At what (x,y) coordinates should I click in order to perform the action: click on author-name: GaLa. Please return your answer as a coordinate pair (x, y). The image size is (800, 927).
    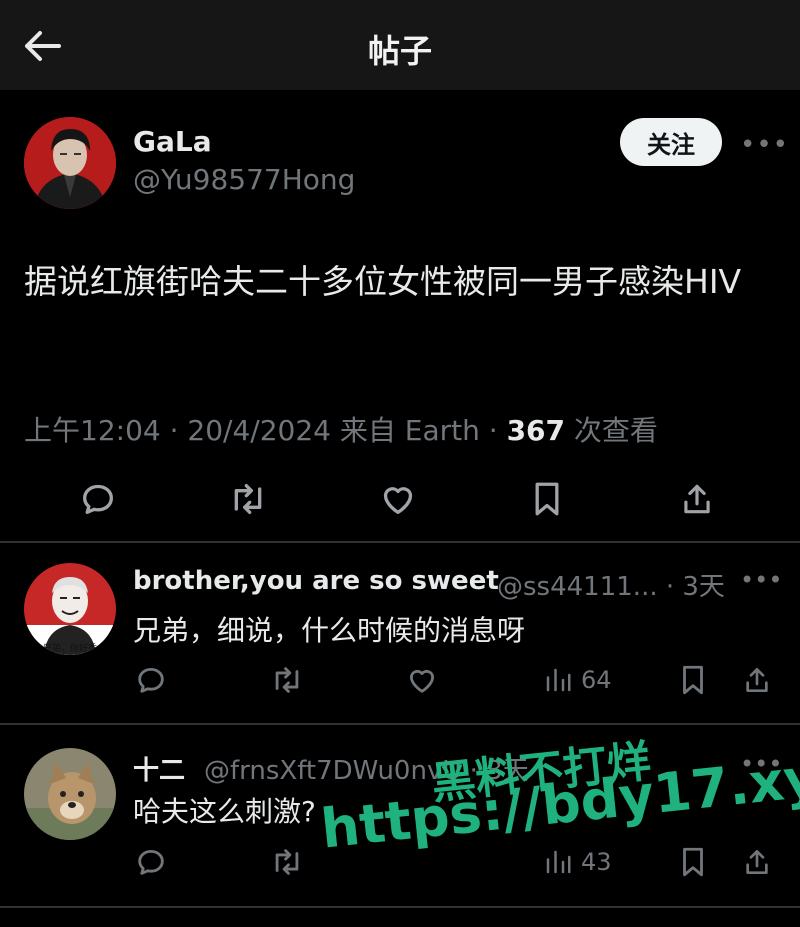
    Looking at the image, I should click on (172, 141).